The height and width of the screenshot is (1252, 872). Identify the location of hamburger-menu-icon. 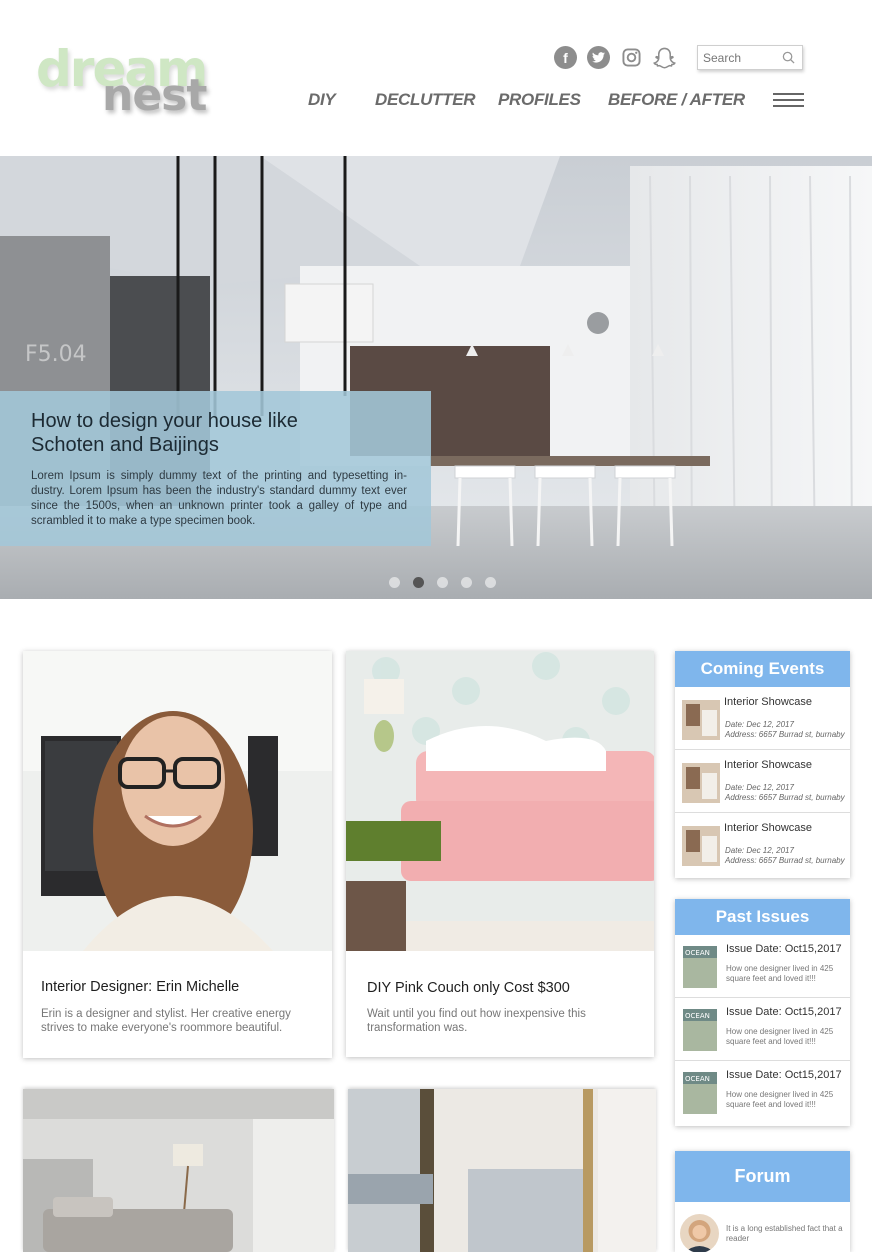
(788, 100).